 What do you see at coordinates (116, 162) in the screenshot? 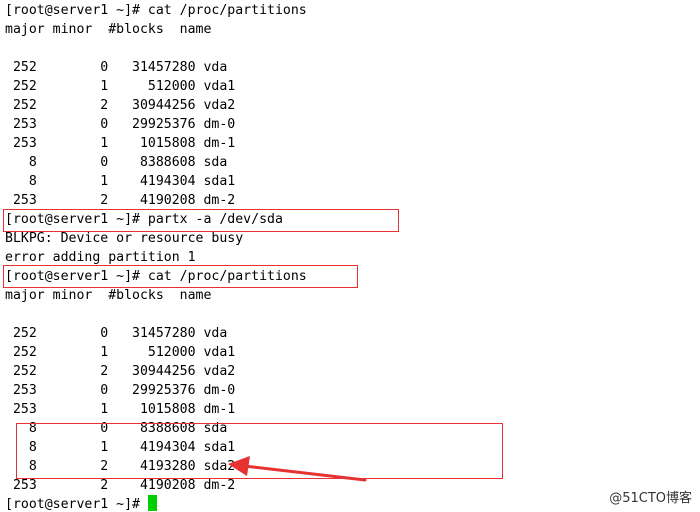
I see `terminal-line: 8 0 8388608 sda` at bounding box center [116, 162].